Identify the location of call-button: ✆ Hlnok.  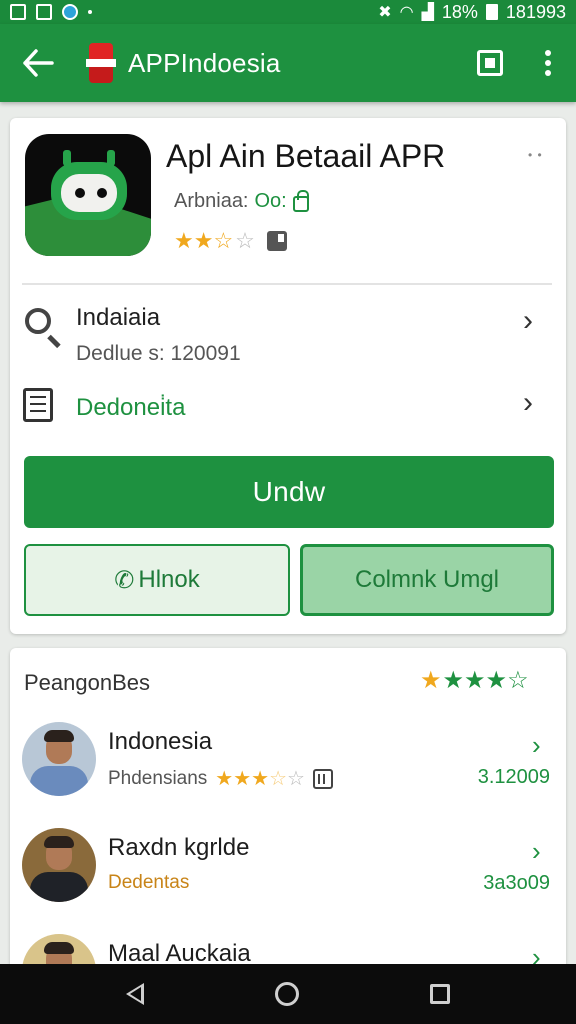
(157, 580).